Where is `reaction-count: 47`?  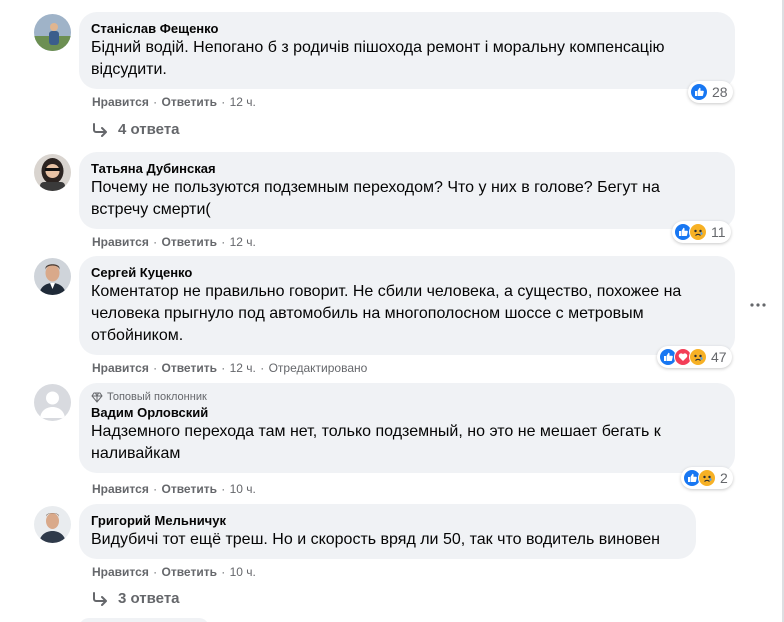
reaction-count: 47 is located at coordinates (719, 357).